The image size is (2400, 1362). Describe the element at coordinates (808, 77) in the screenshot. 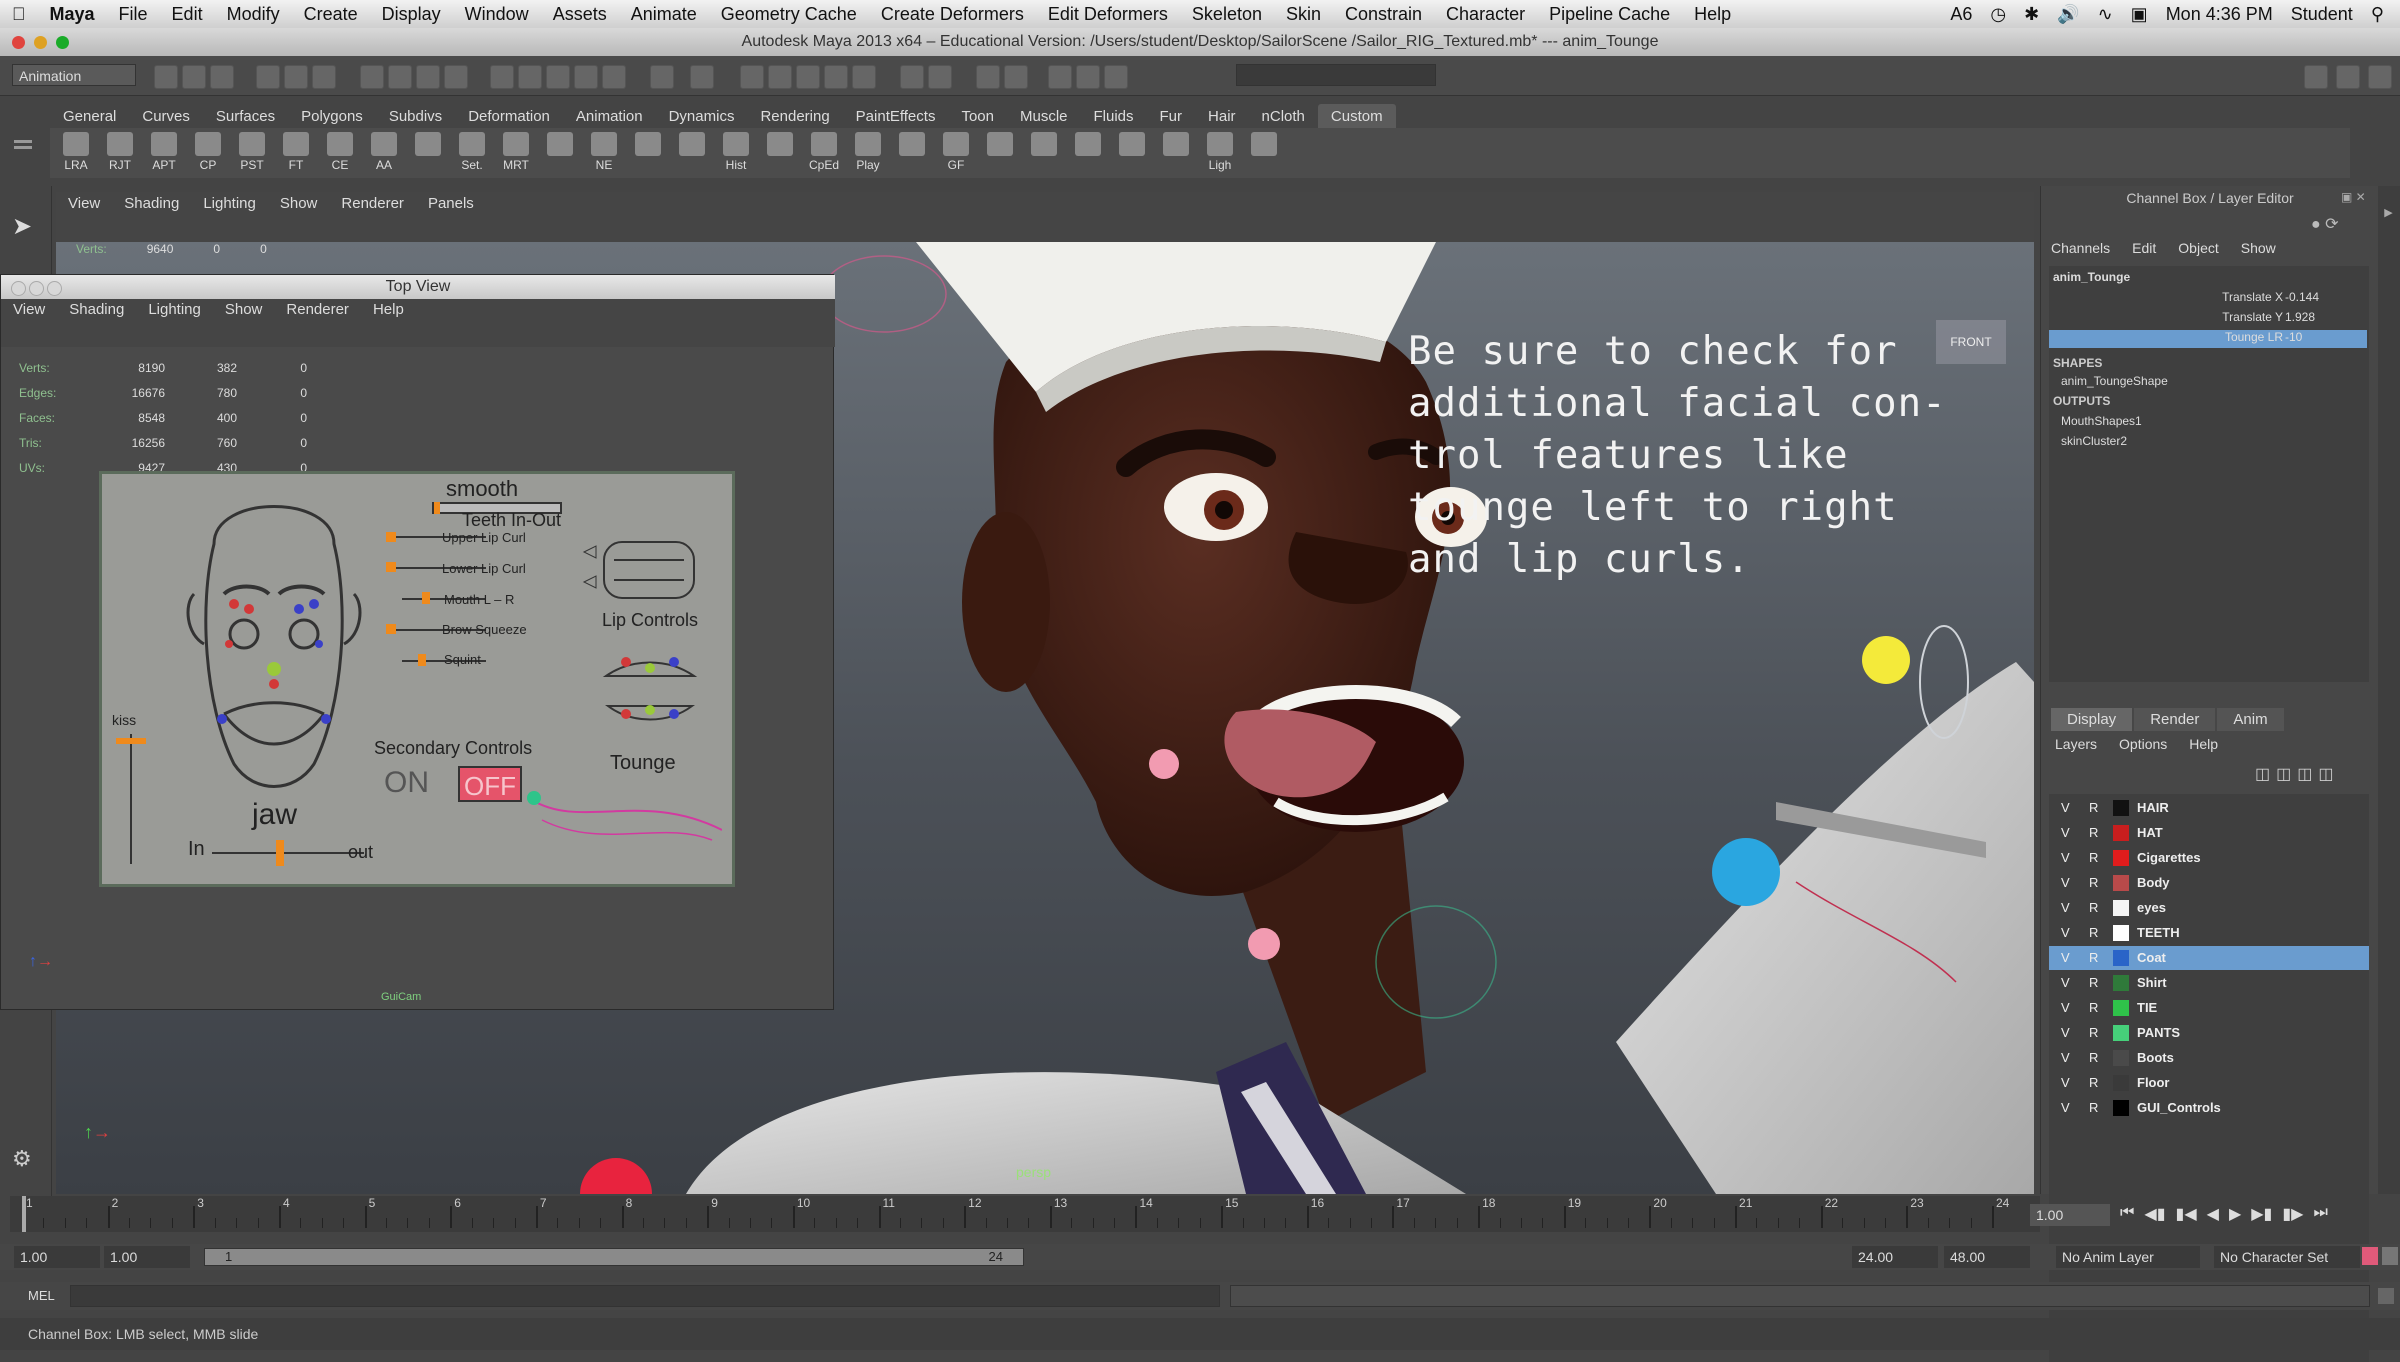

I see `key-red-icon` at that location.